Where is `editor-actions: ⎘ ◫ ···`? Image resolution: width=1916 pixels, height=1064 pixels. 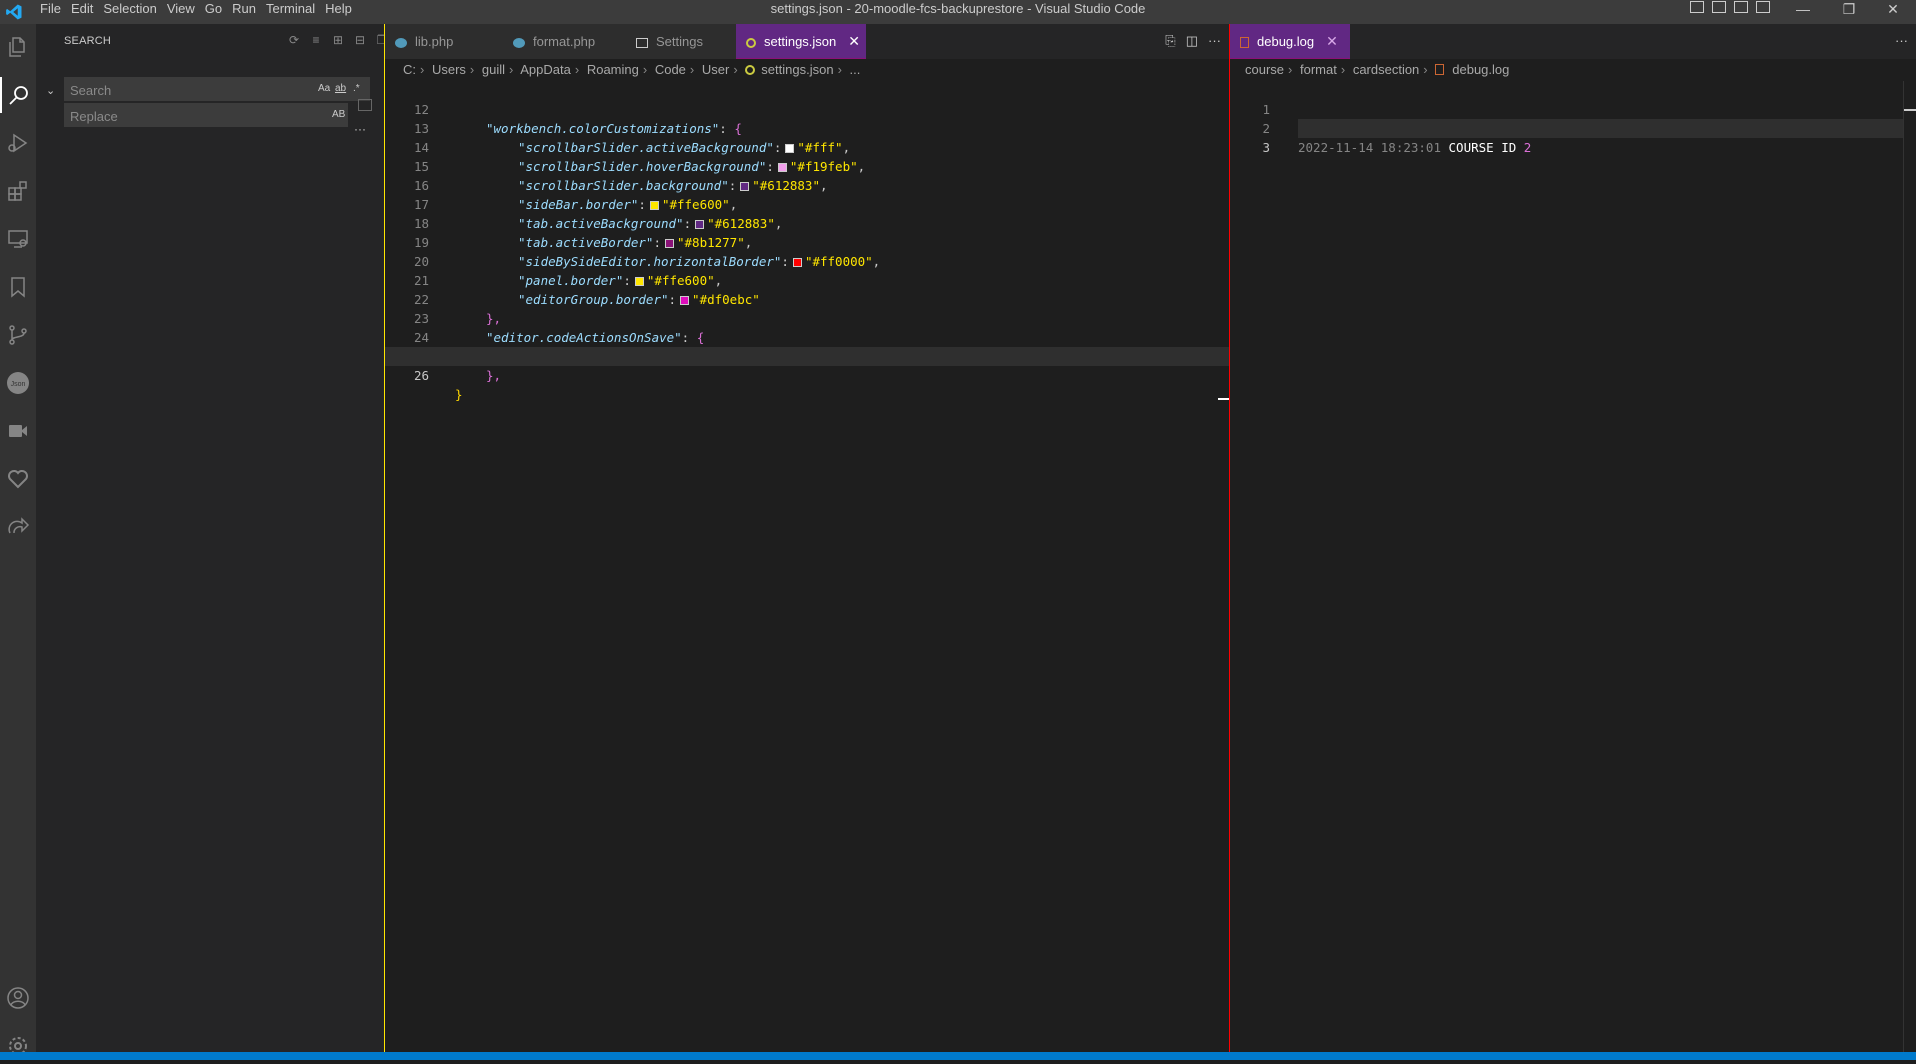 editor-actions: ⎘ ◫ ··· is located at coordinates (1193, 41).